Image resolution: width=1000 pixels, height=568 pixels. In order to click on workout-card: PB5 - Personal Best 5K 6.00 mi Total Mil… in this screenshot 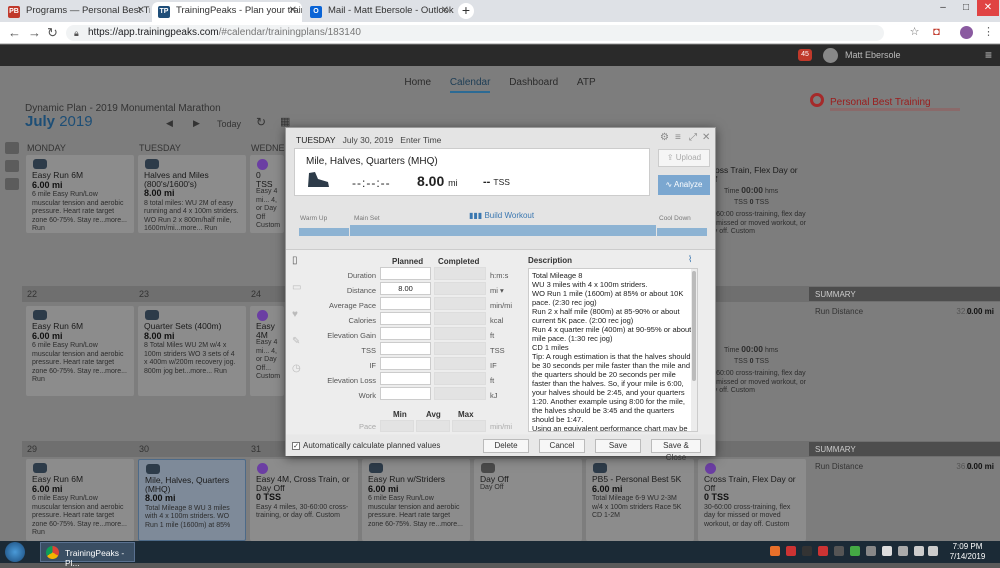, I will do `click(640, 500)`.